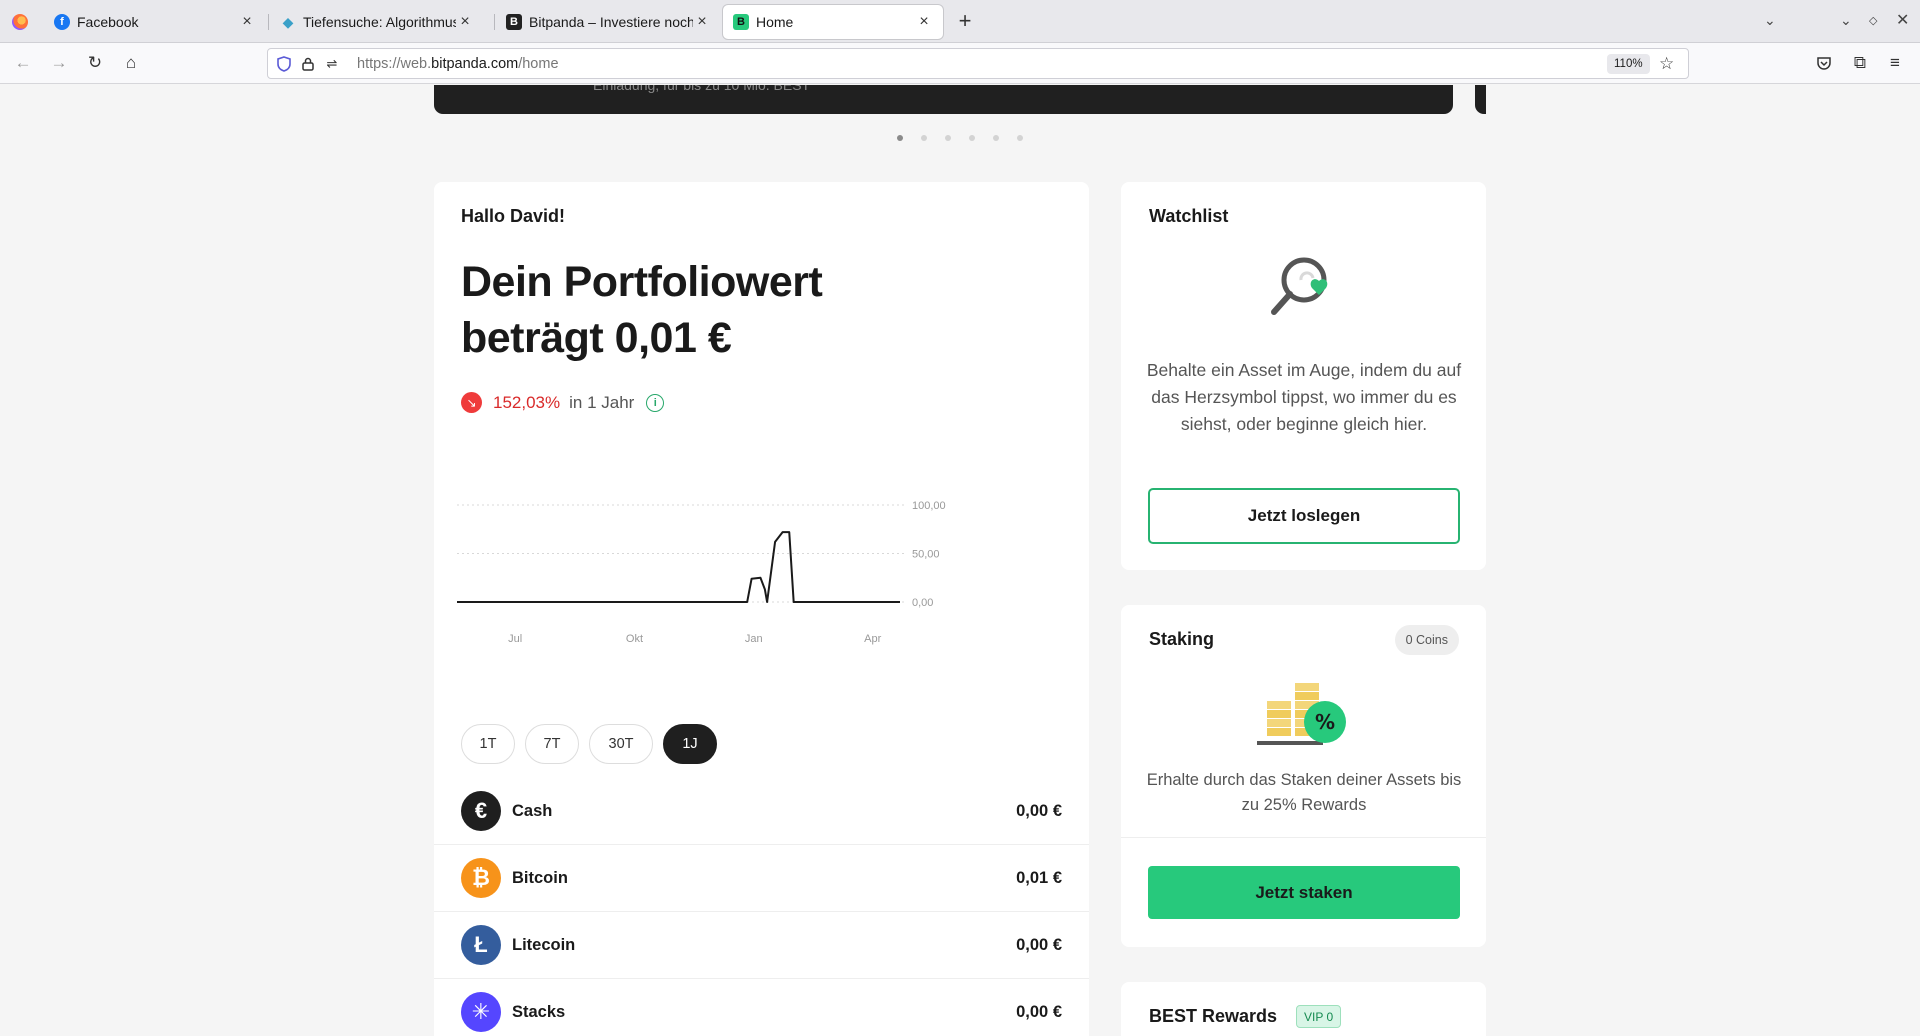 The height and width of the screenshot is (1036, 1920). Describe the element at coordinates (960, 138) in the screenshot. I see `carousel-dots` at that location.